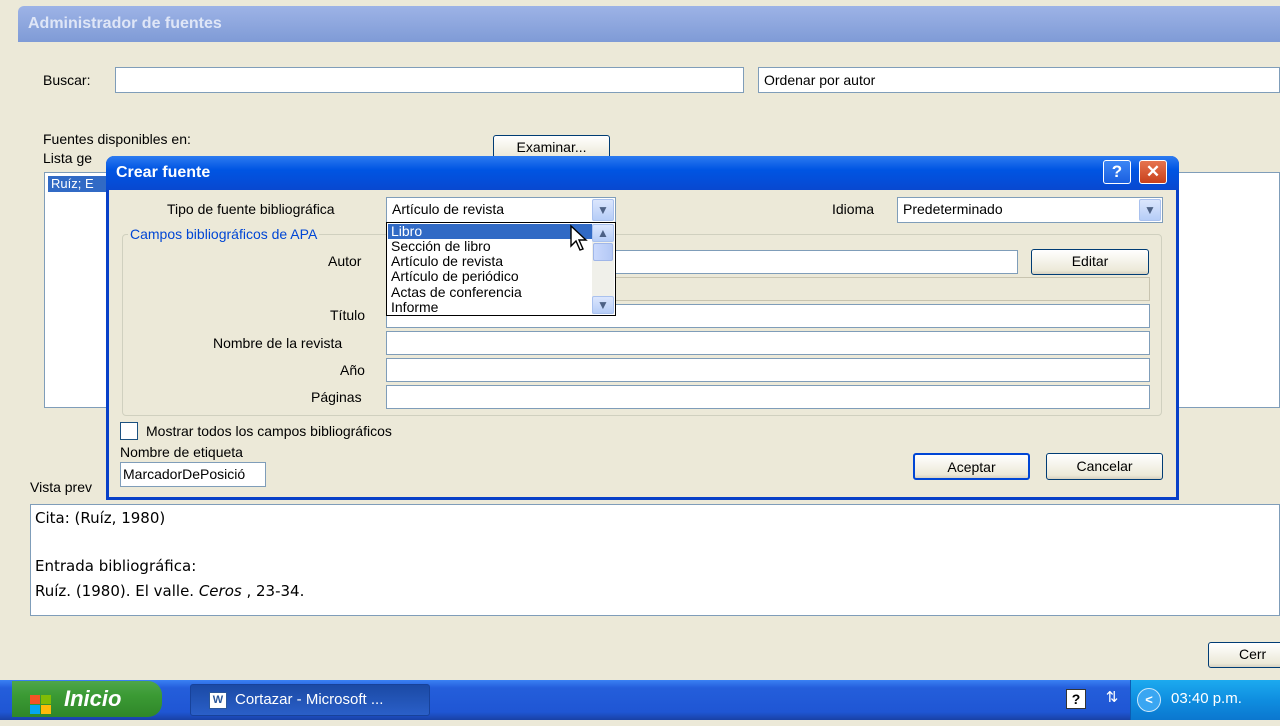  What do you see at coordinates (348, 315) in the screenshot?
I see `title-label: Título` at bounding box center [348, 315].